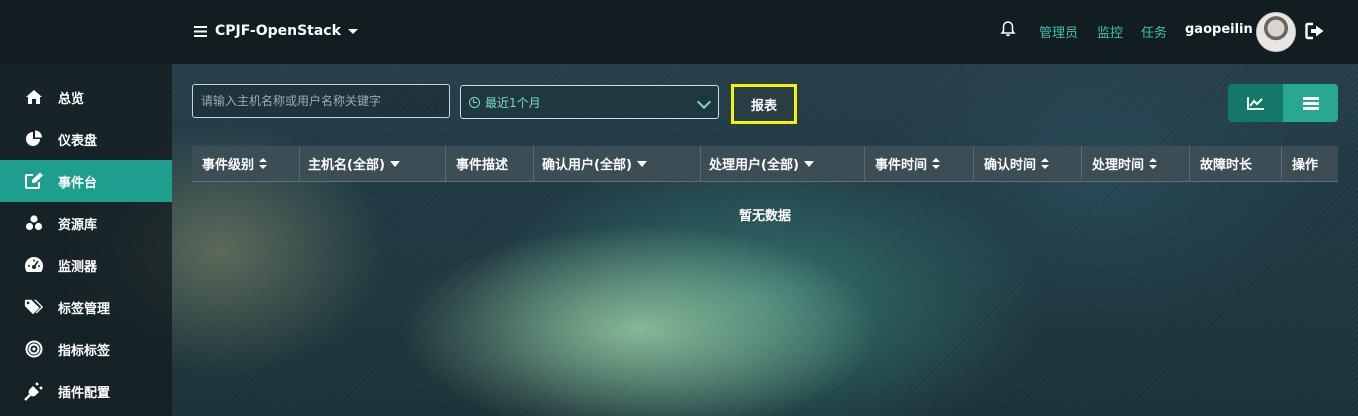 The image size is (1358, 416). What do you see at coordinates (901, 165) in the screenshot?
I see `column-label: 事件时间` at bounding box center [901, 165].